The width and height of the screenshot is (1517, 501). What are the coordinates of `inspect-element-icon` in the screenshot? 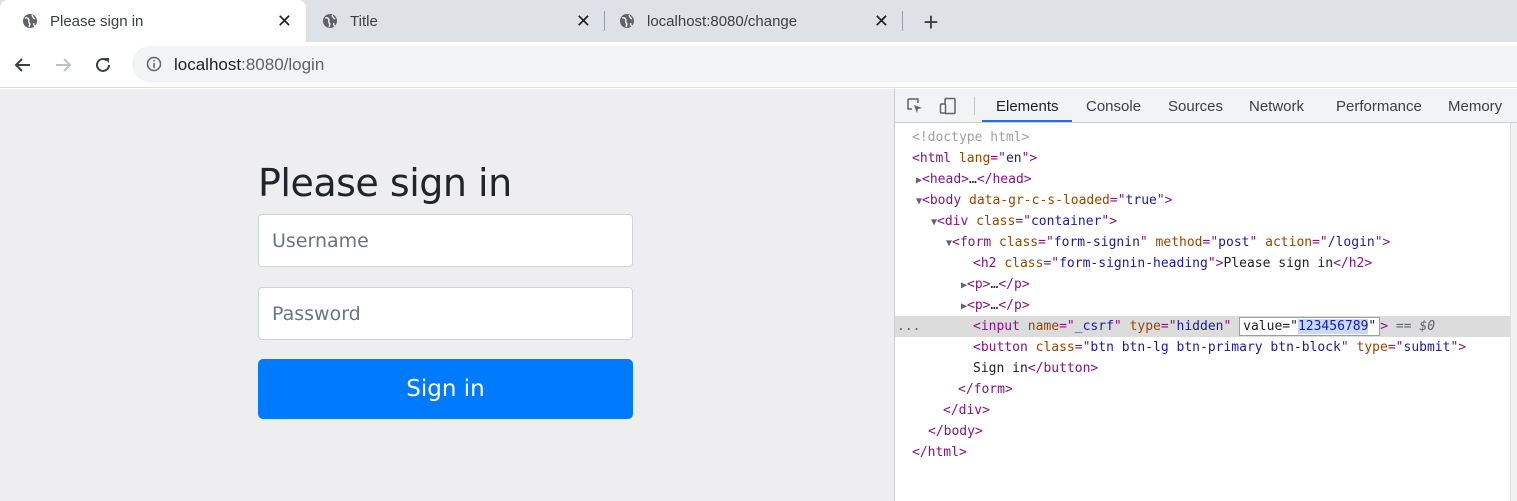 It's located at (915, 106).